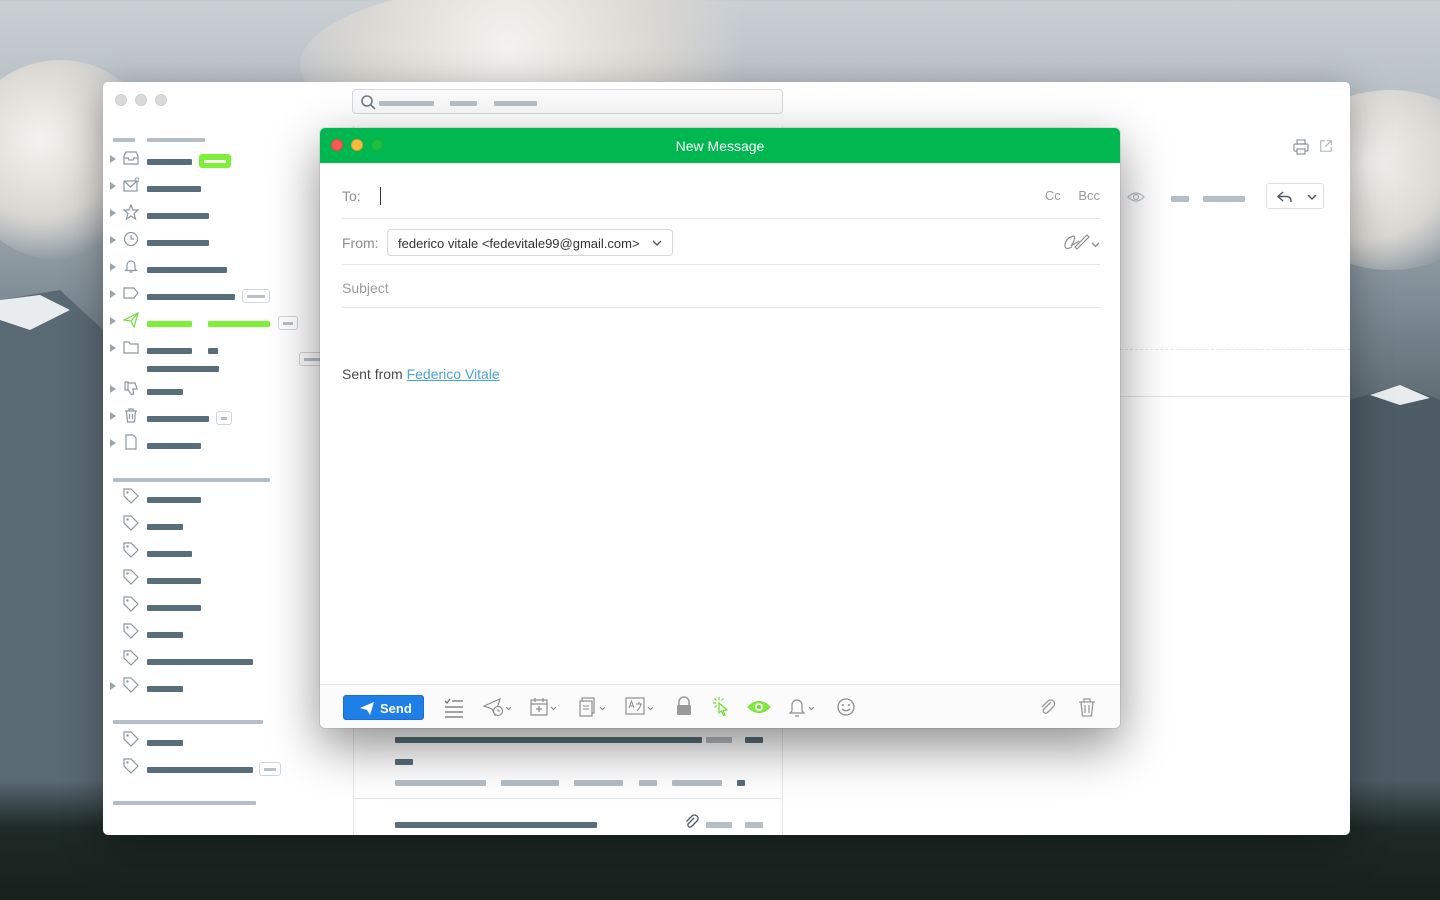 The image size is (1440, 900). I want to click on search-input, so click(567, 101).